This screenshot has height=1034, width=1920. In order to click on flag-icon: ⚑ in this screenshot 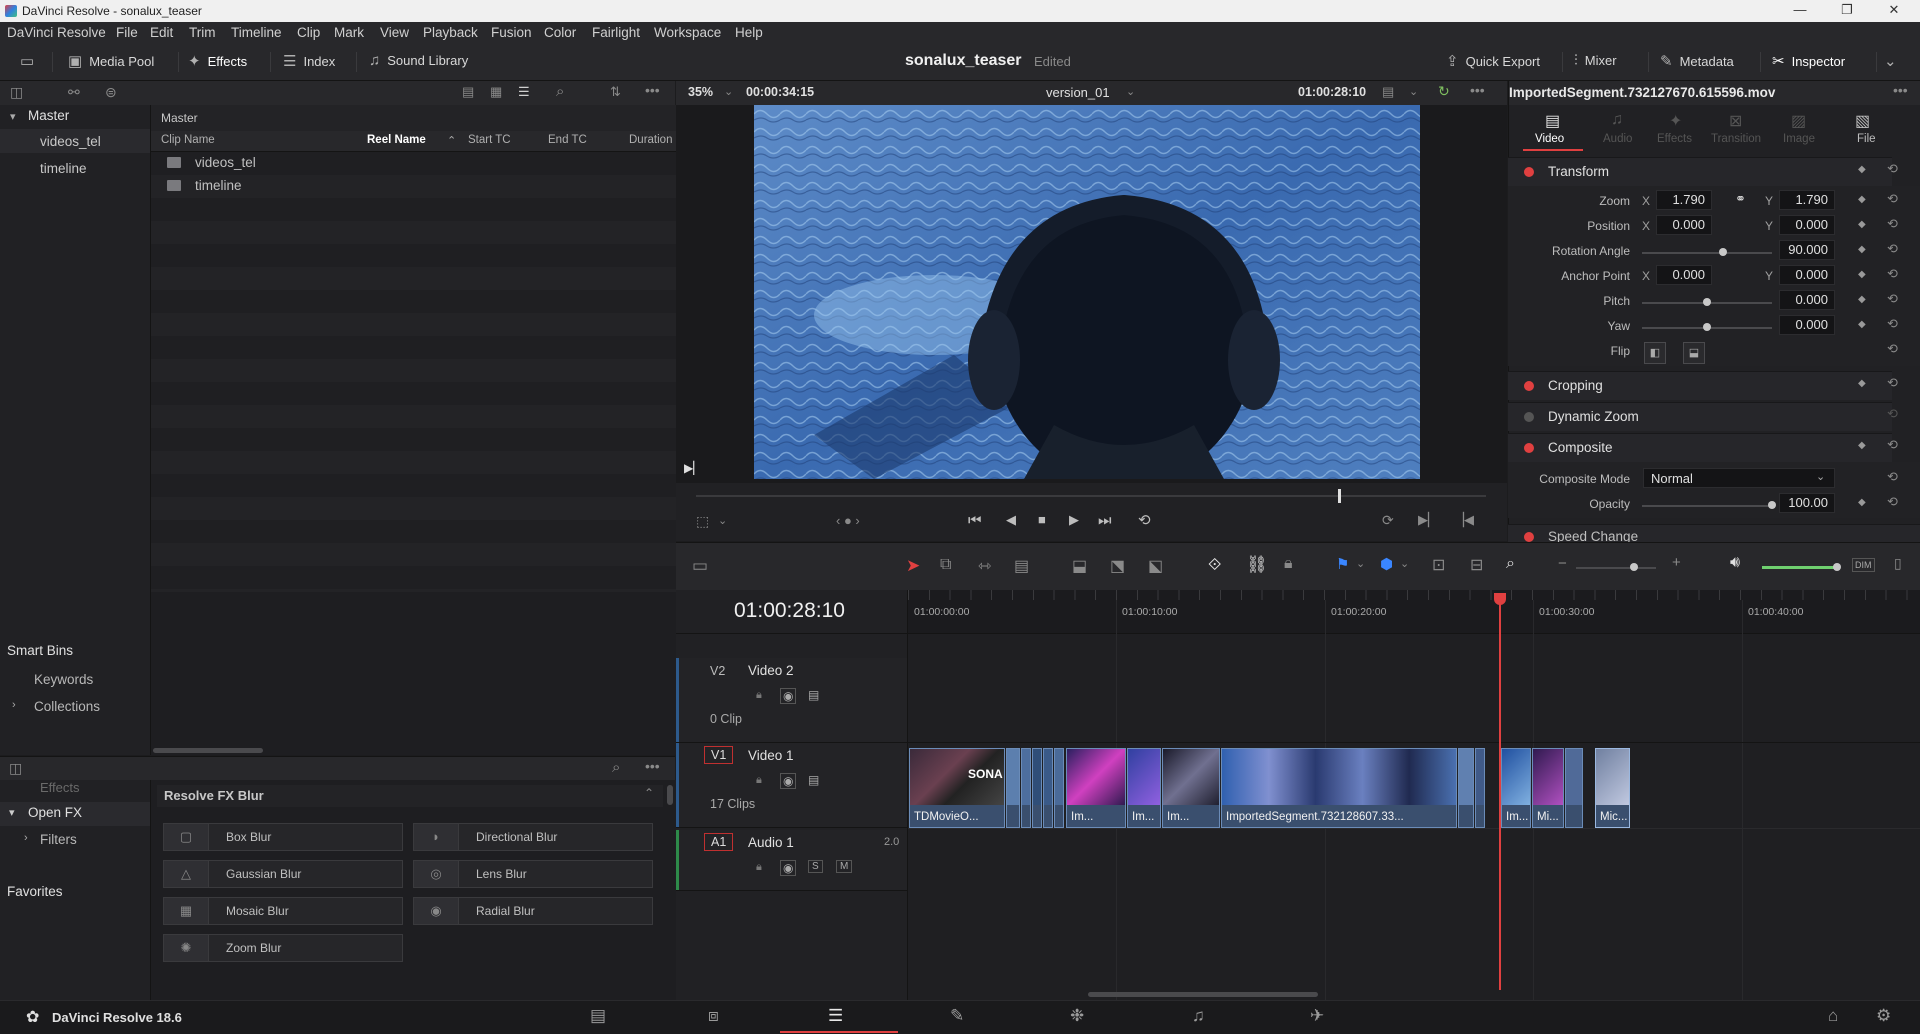, I will do `click(1342, 564)`.